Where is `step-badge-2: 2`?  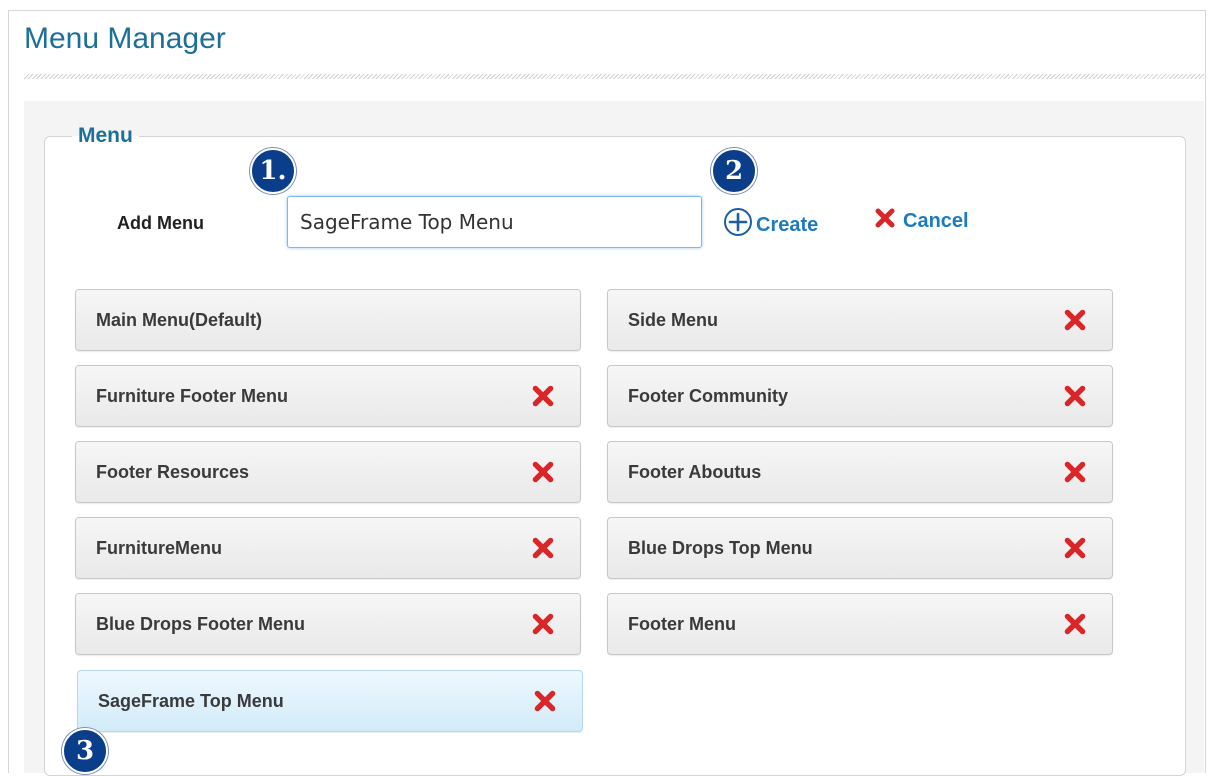 step-badge-2: 2 is located at coordinates (734, 171).